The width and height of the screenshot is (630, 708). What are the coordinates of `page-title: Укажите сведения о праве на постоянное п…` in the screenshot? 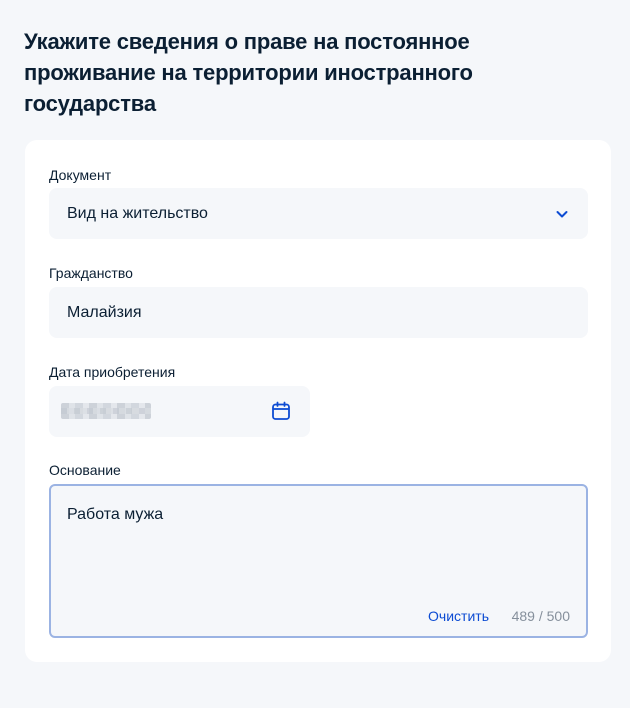 It's located at (248, 72).